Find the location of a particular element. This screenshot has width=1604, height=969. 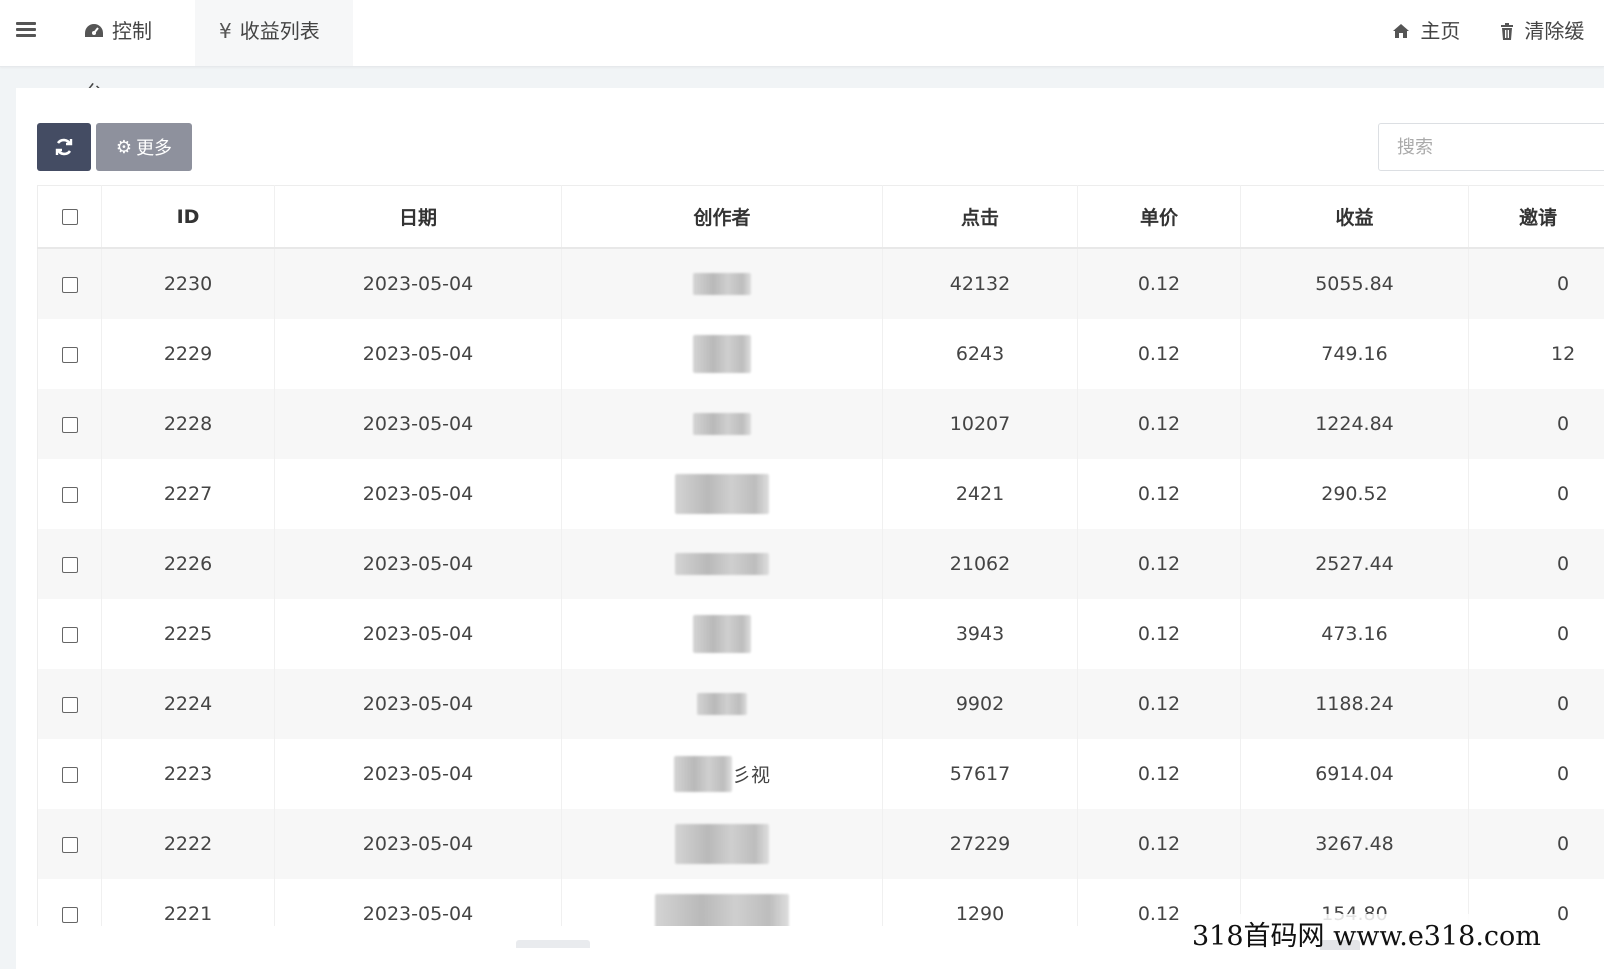

tab-income-label: 收益列表 is located at coordinates (279, 31).